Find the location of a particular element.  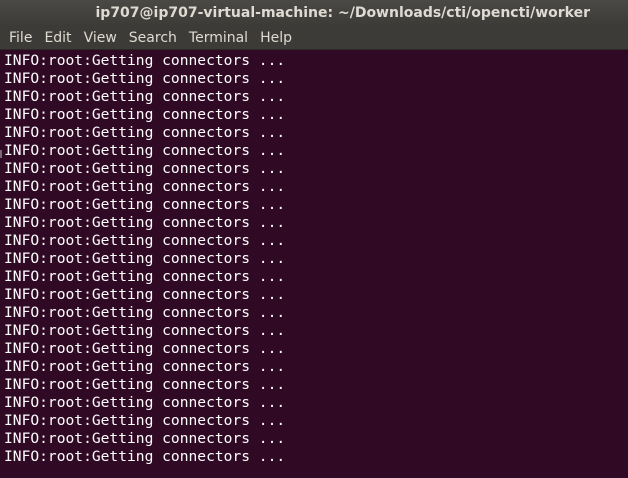

scroll-indicator is located at coordinates (1, 154).